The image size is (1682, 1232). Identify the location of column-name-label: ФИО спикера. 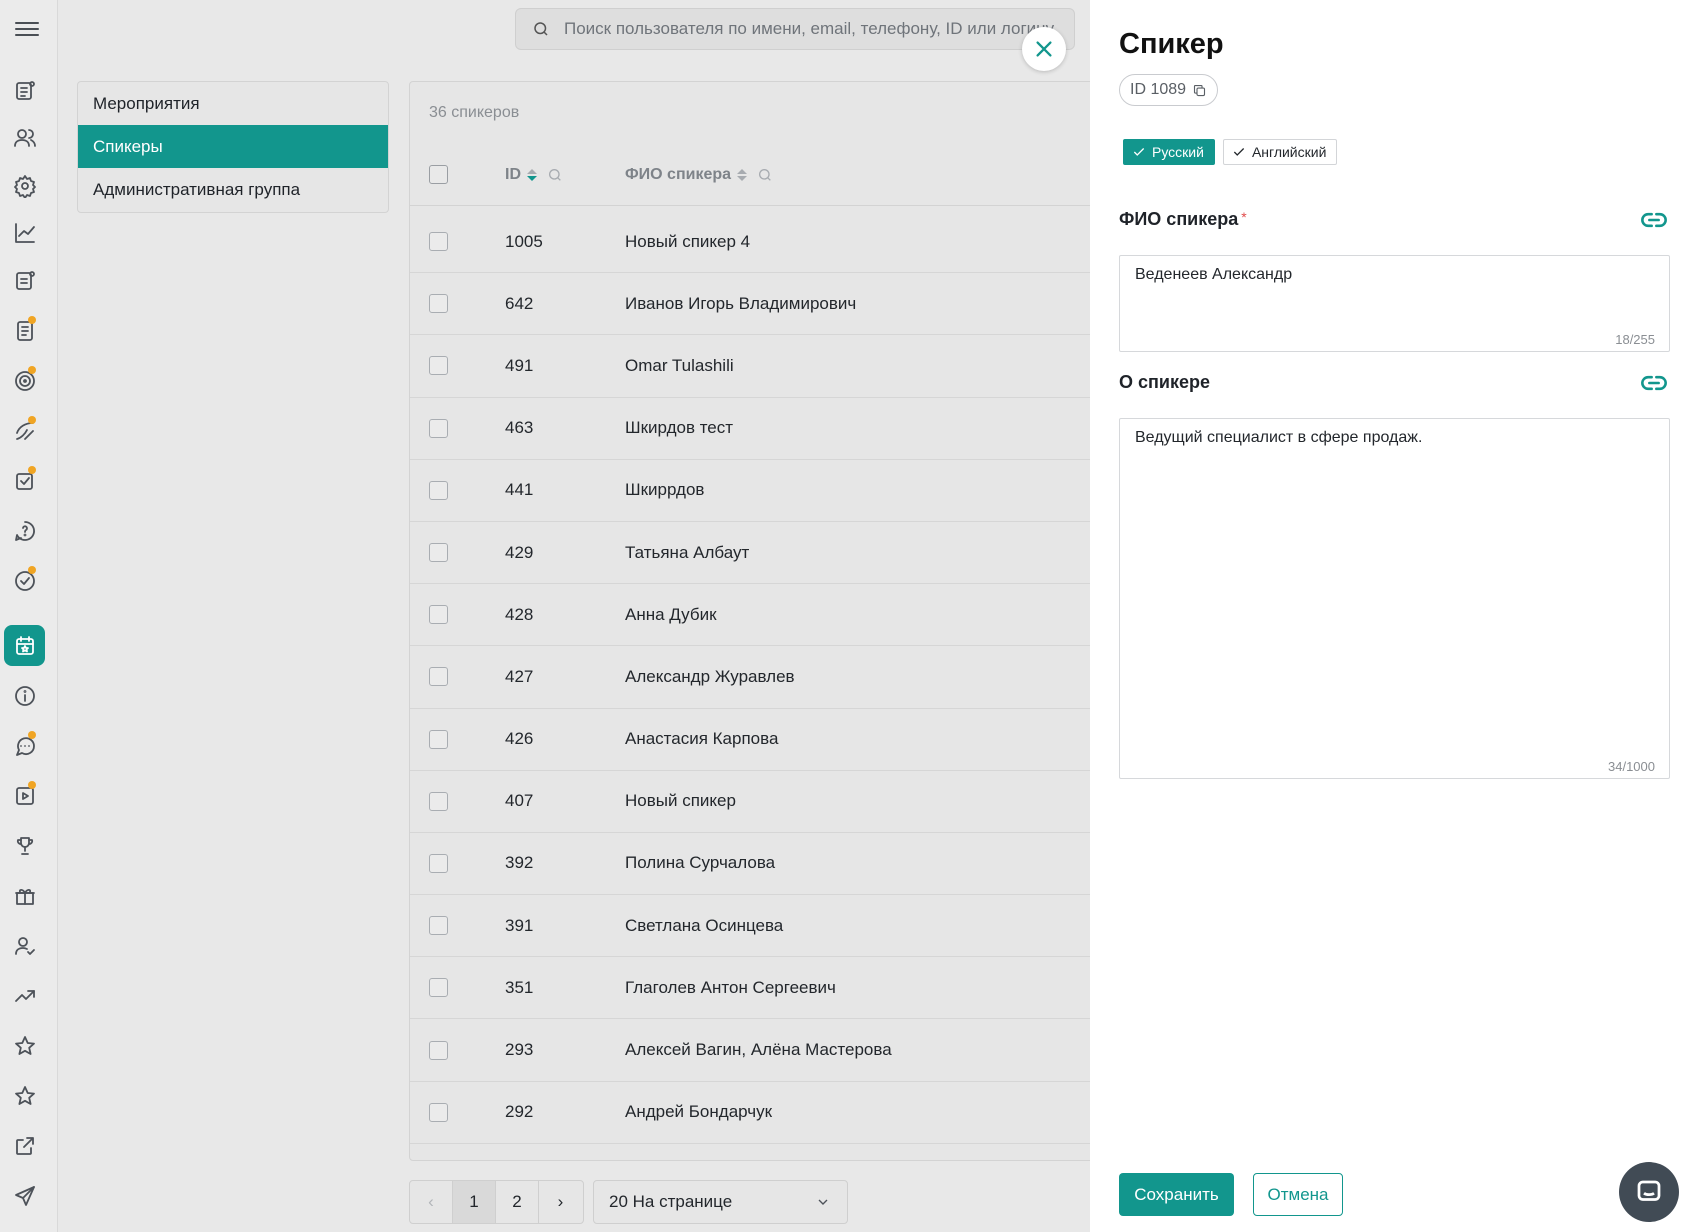
(678, 174).